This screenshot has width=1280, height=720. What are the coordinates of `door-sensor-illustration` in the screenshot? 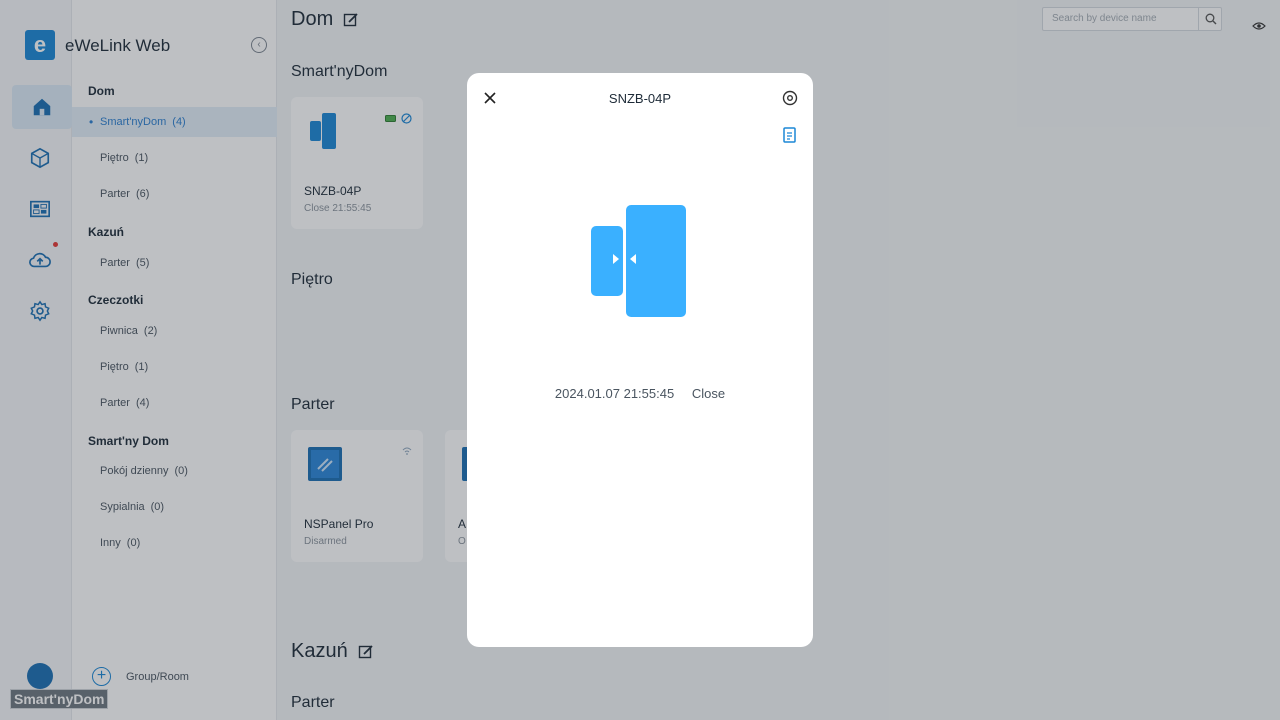 It's located at (638, 261).